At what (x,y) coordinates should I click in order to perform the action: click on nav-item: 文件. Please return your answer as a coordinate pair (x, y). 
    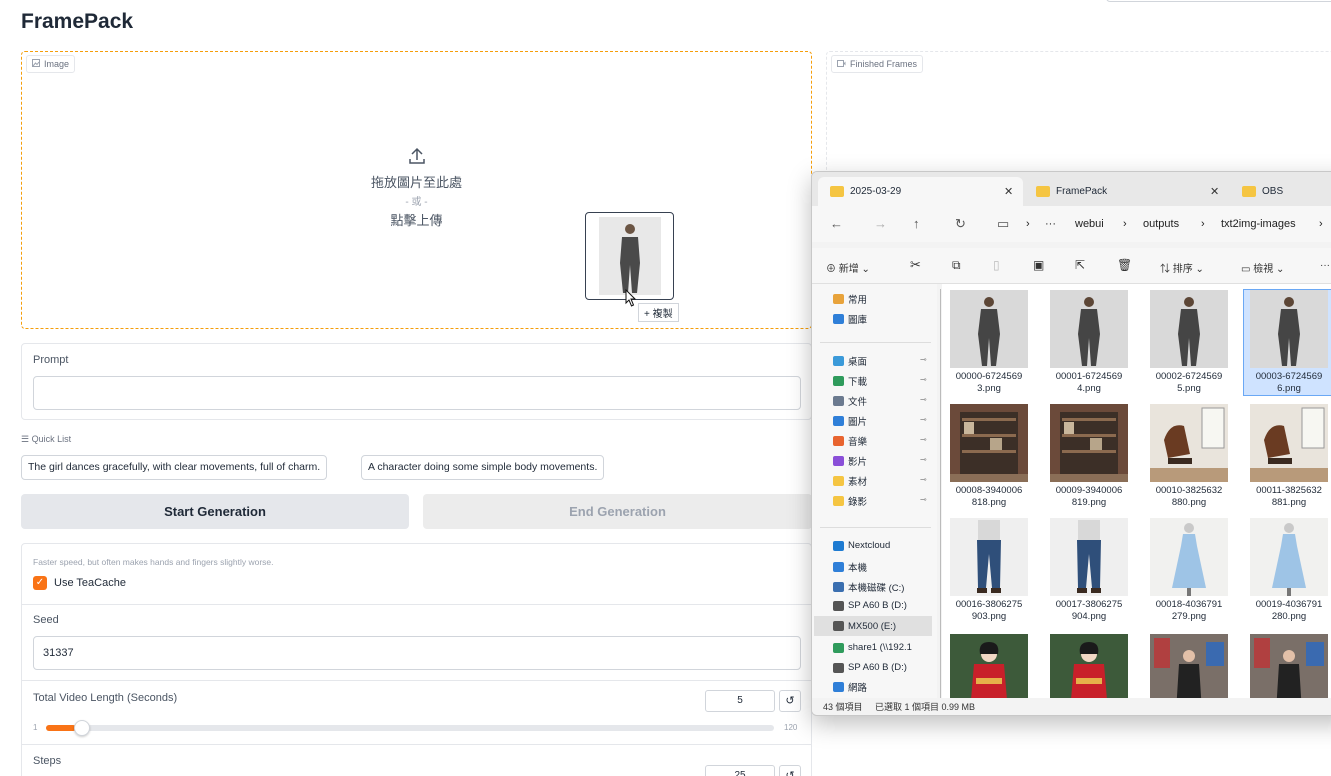
    Looking at the image, I should click on (850, 401).